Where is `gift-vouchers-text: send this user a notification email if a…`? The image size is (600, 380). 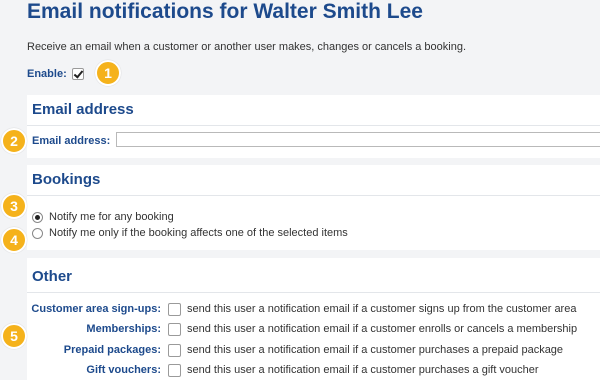 gift-vouchers-text: send this user a notification email if a… is located at coordinates (363, 370).